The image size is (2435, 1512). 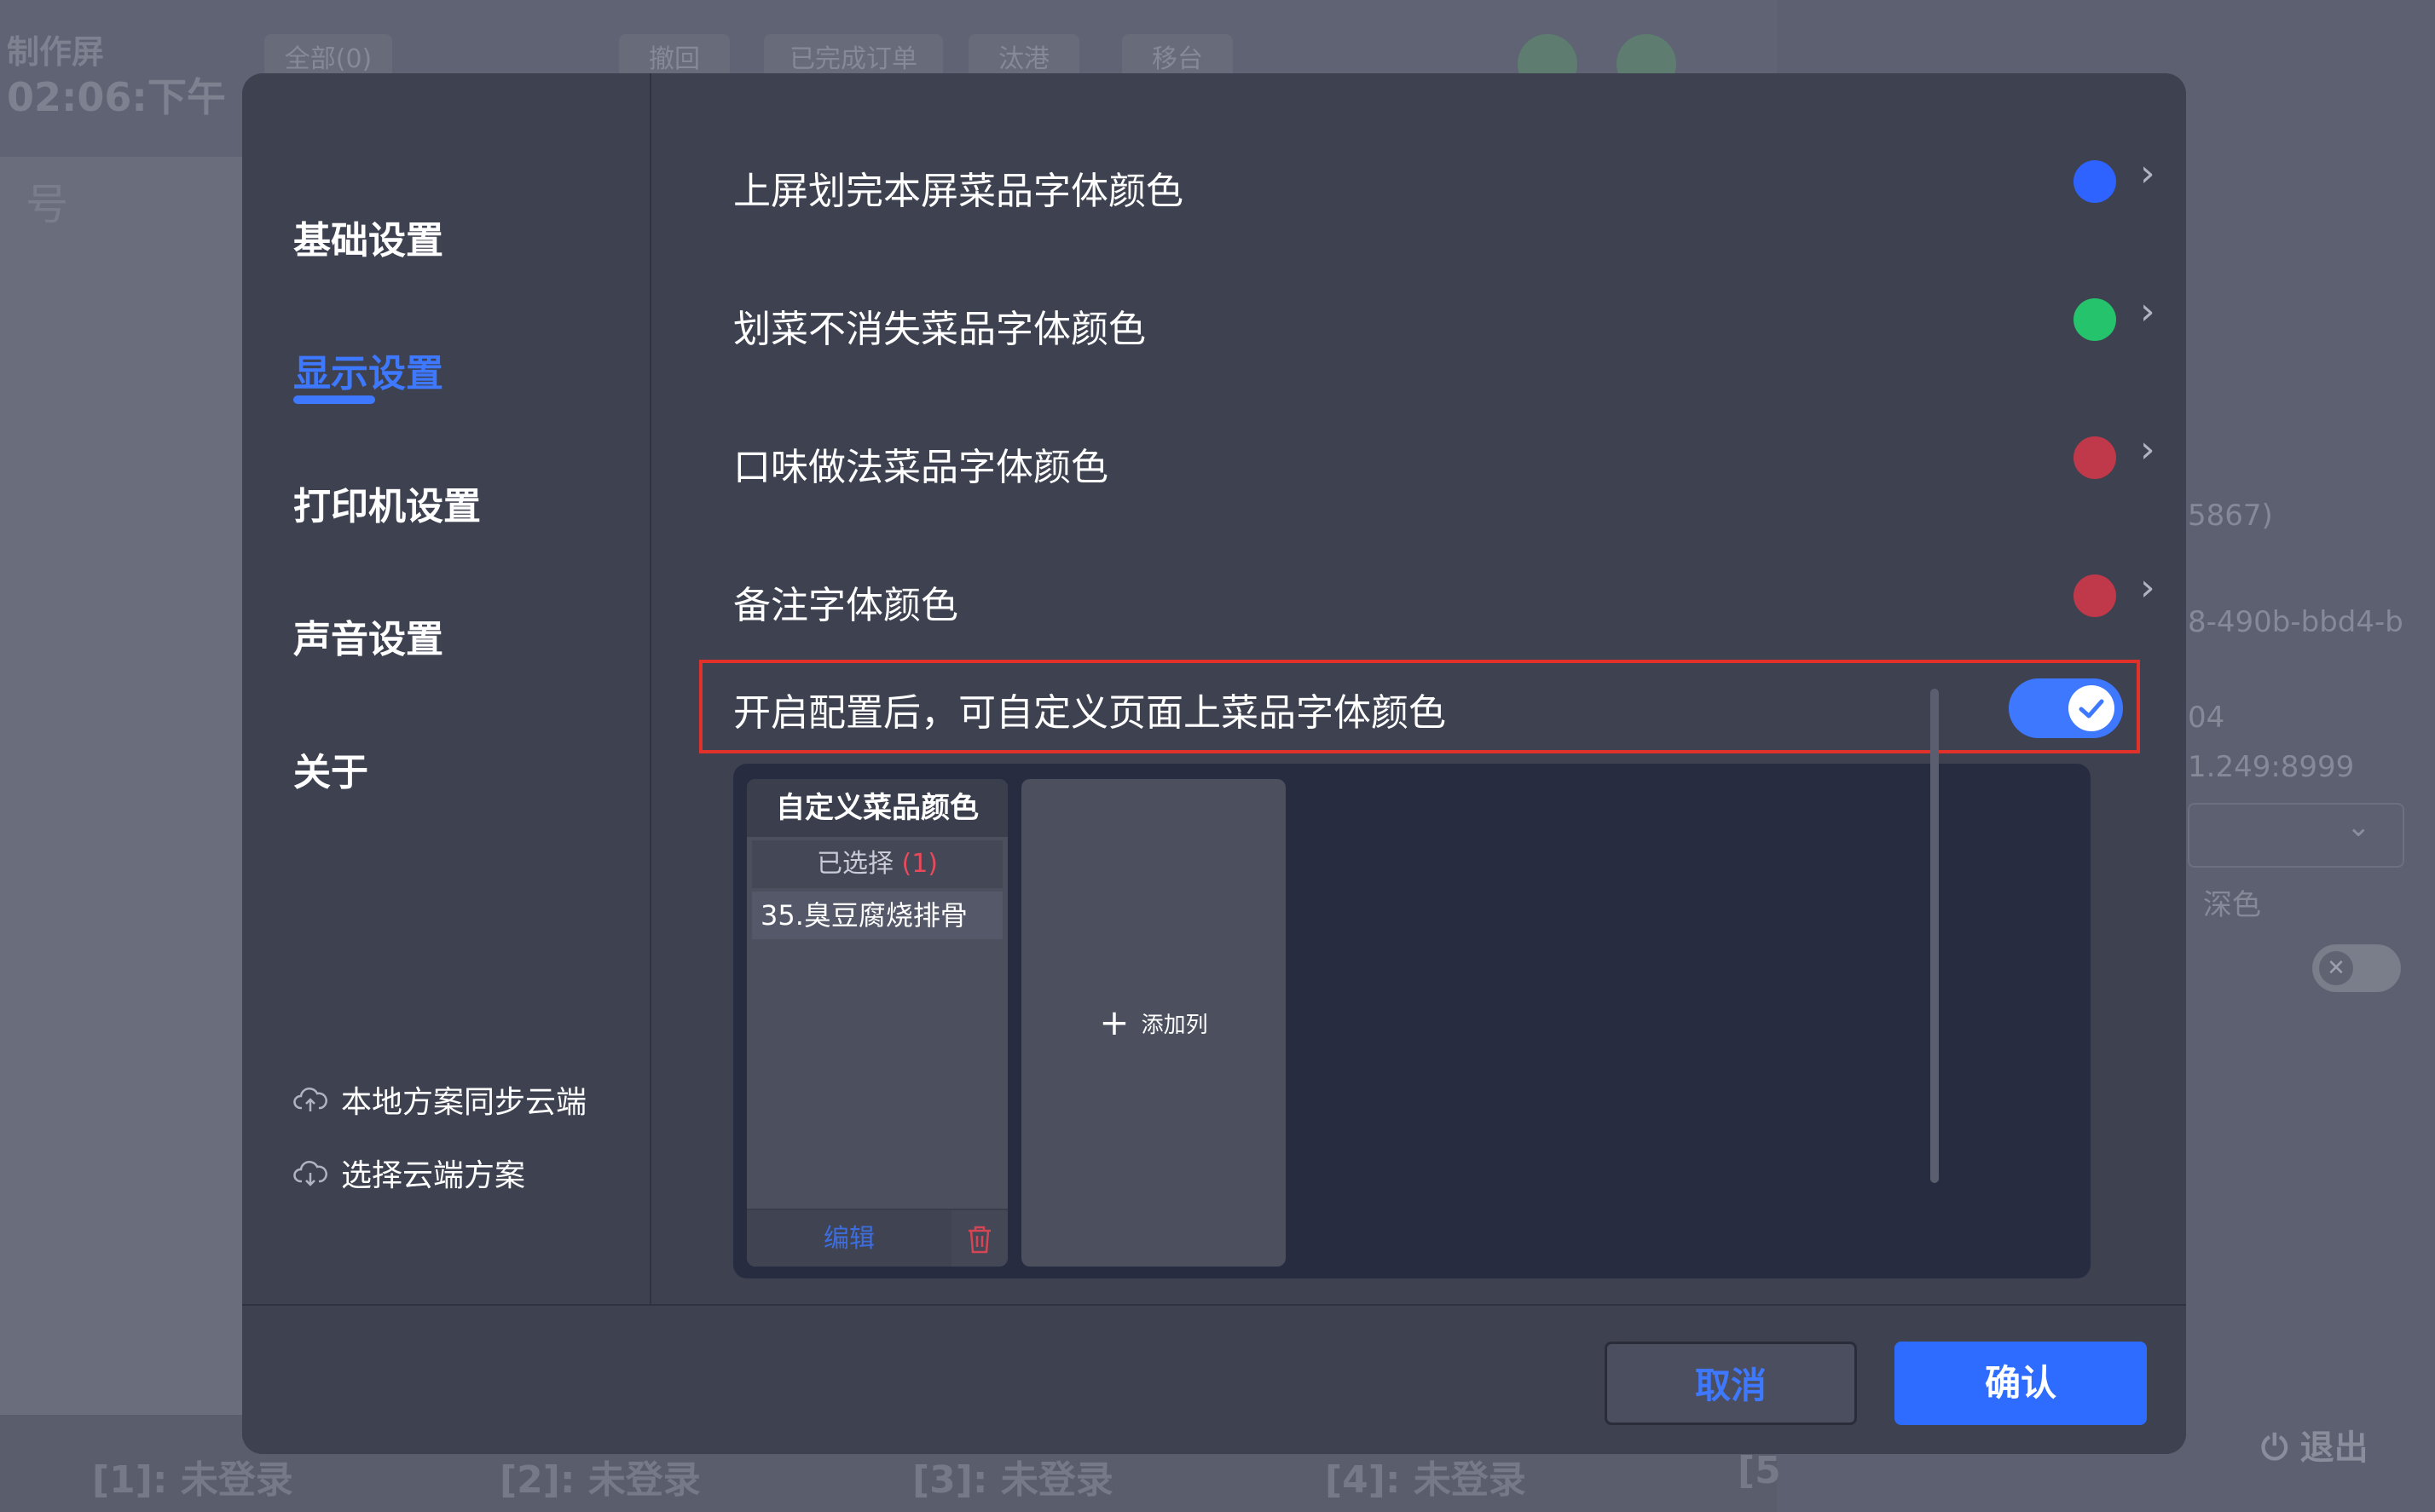 I want to click on power-icon: ⏻, so click(x=2274, y=1448).